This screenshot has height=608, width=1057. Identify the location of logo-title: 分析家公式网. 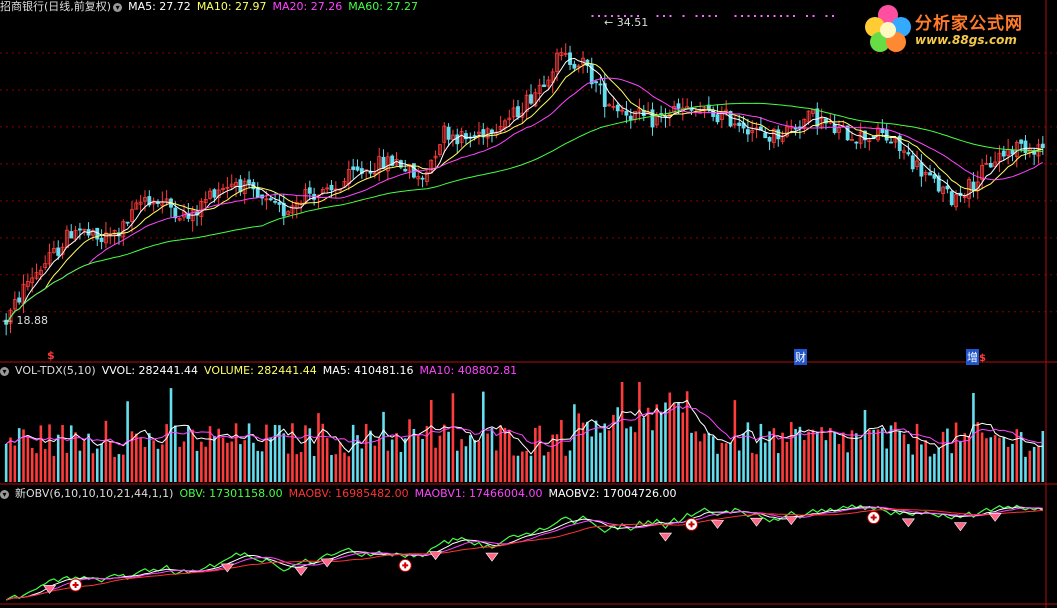
(969, 24).